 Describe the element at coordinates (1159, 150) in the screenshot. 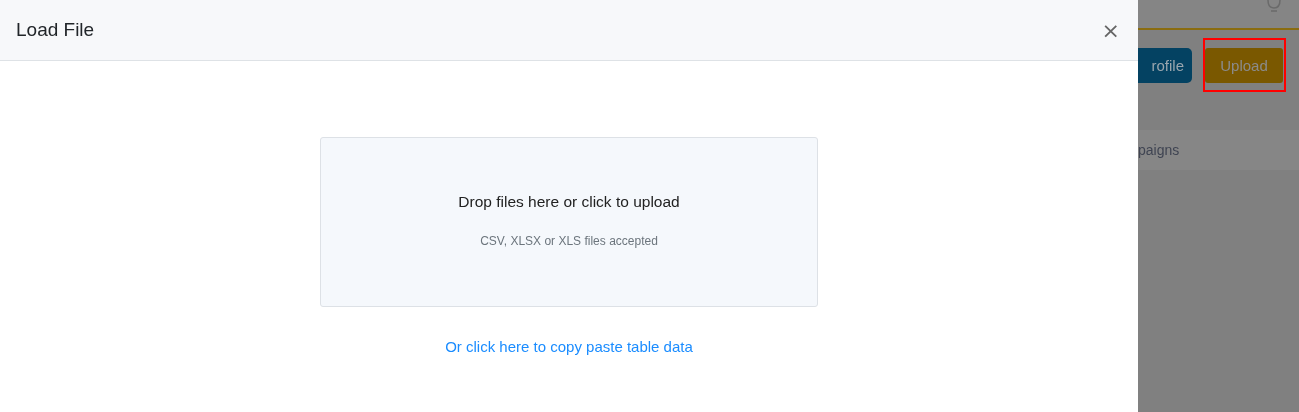

I see `list-item: paigns` at that location.